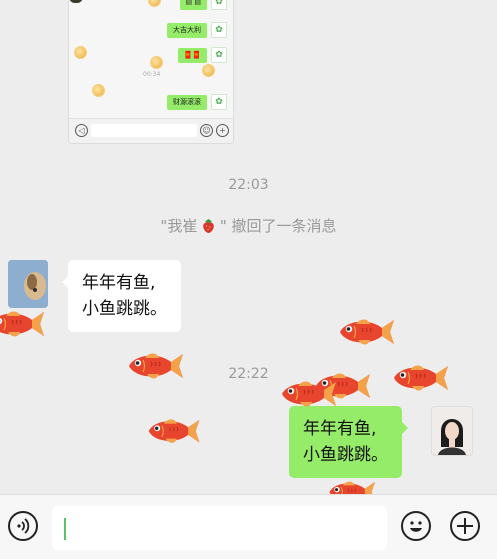 The height and width of the screenshot is (559, 497). I want to click on avatar-fragment, so click(76, 1).